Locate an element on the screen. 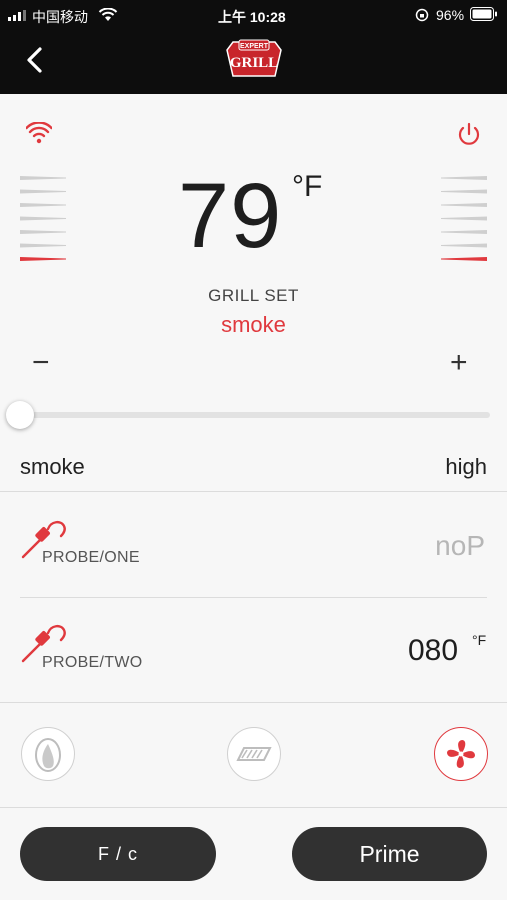  temperature-unit: °F is located at coordinates (307, 186).